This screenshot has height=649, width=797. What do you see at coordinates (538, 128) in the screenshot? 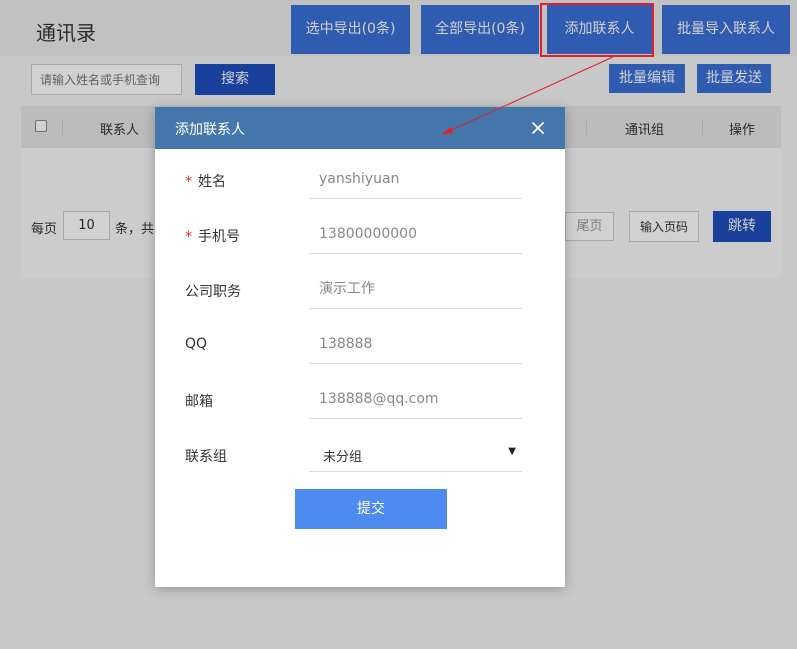
I see `close-icon` at bounding box center [538, 128].